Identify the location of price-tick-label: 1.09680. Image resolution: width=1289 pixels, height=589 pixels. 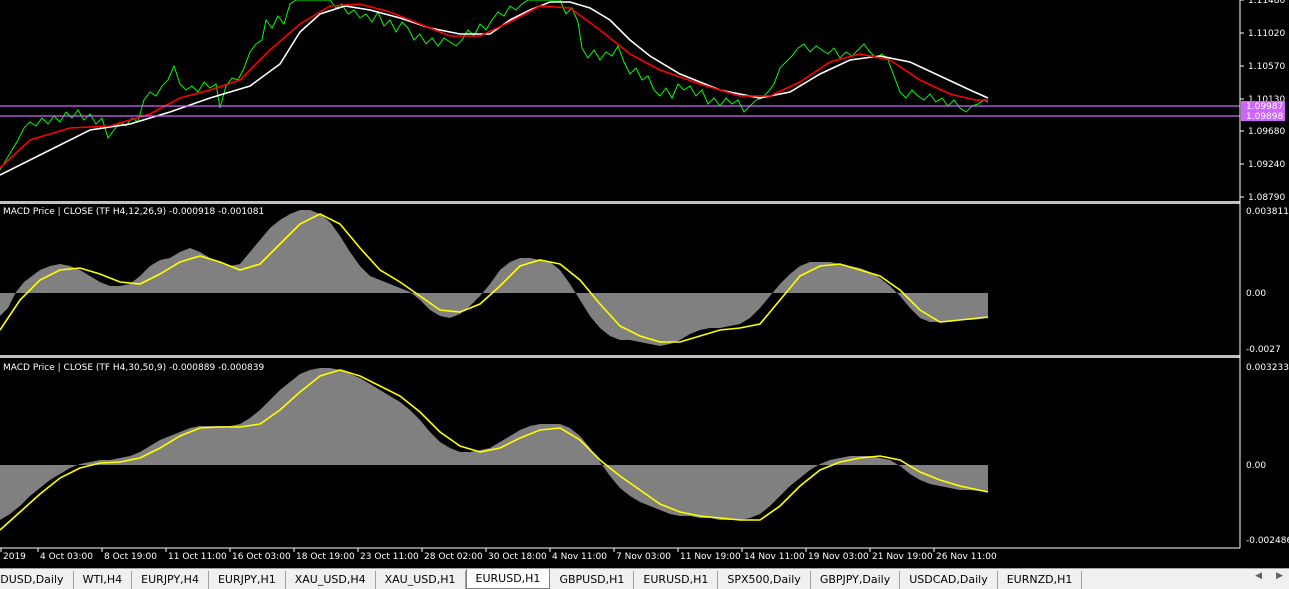
(1266, 132).